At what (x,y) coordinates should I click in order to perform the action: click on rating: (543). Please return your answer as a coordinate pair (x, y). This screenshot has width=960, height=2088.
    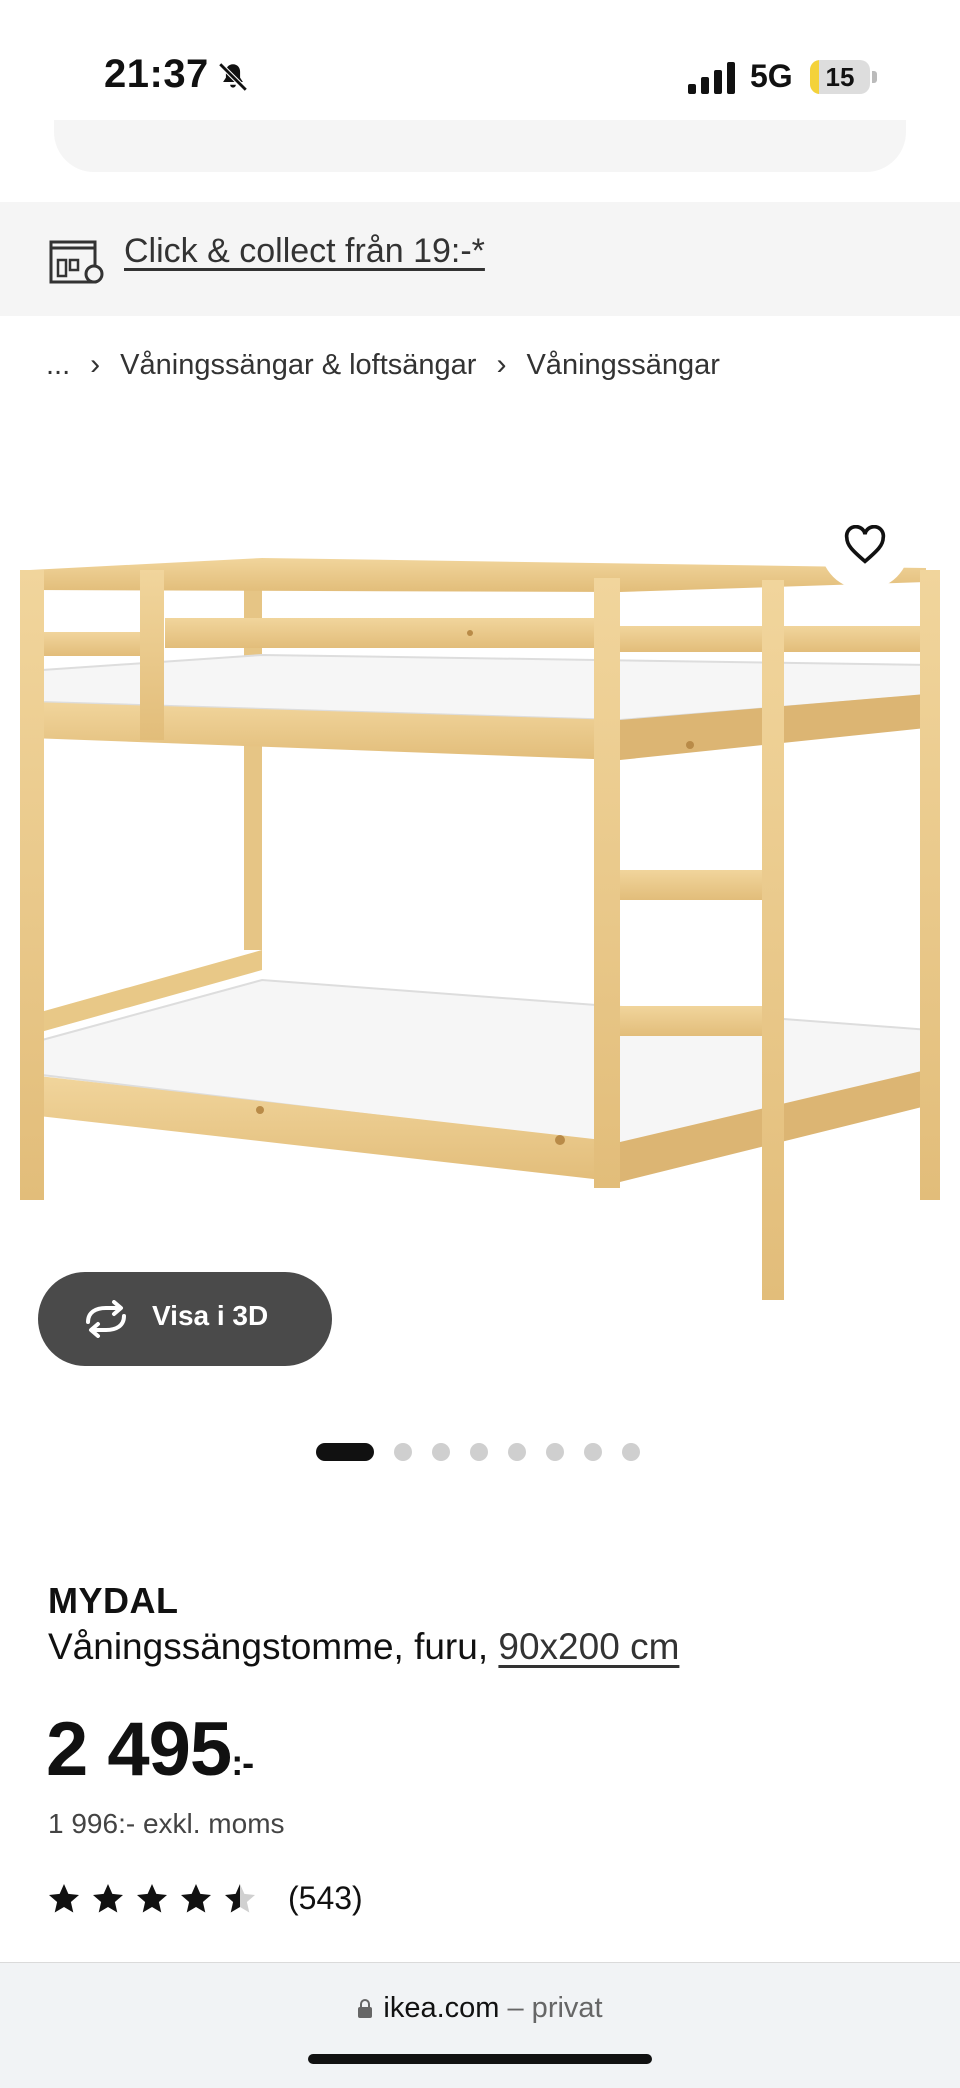
    Looking at the image, I should click on (204, 1898).